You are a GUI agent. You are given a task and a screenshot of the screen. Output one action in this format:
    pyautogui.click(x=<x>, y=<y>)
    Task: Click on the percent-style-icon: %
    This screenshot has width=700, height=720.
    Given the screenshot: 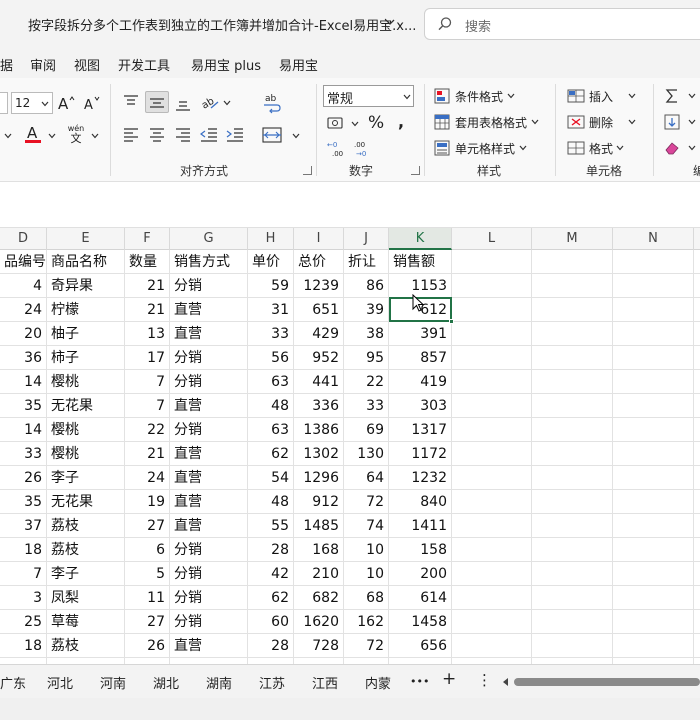 What is the action you would take?
    pyautogui.click(x=376, y=122)
    